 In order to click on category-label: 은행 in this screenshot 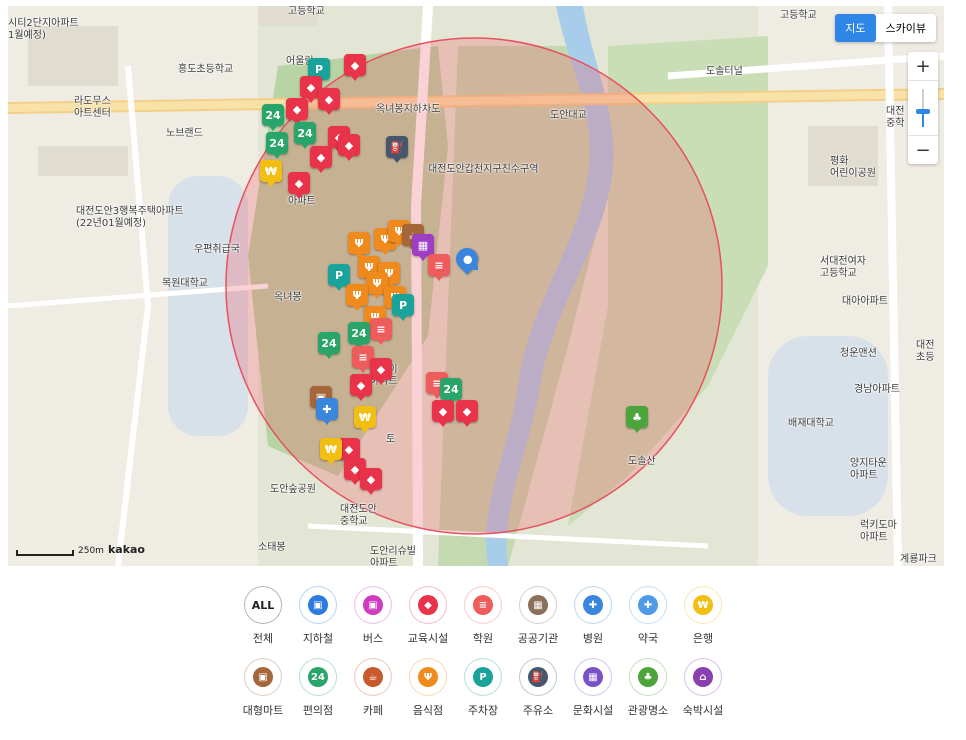, I will do `click(703, 638)`.